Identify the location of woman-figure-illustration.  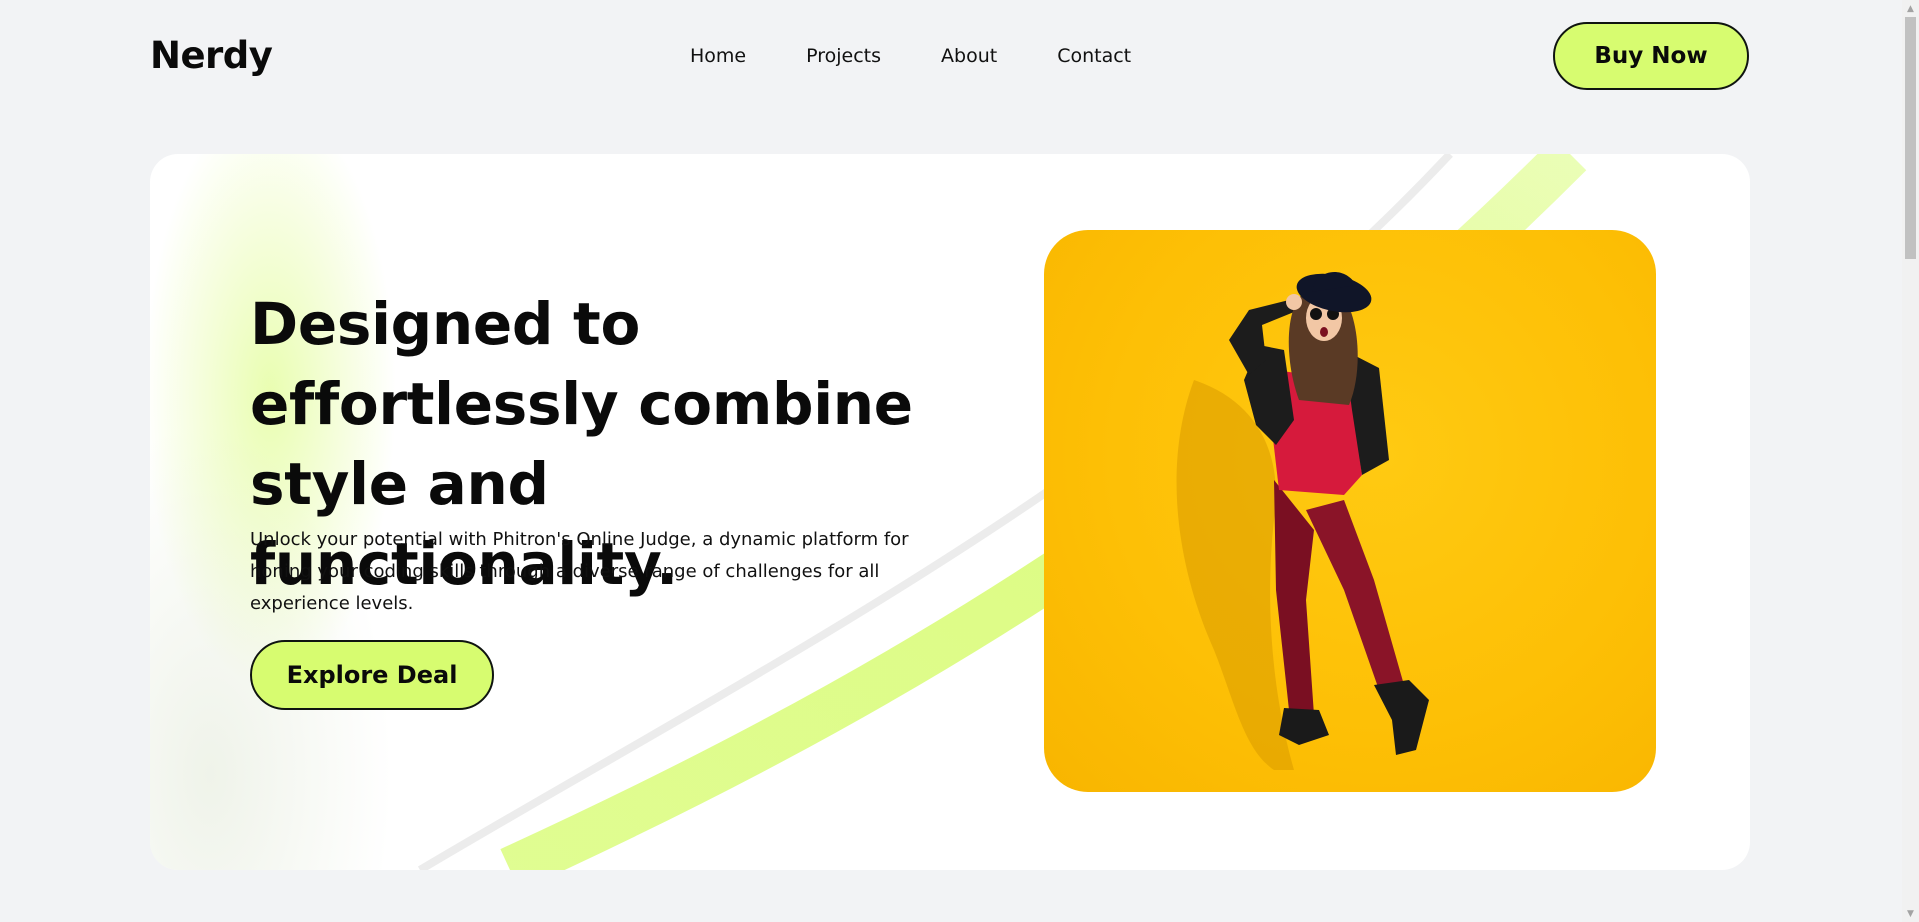
(1302, 521).